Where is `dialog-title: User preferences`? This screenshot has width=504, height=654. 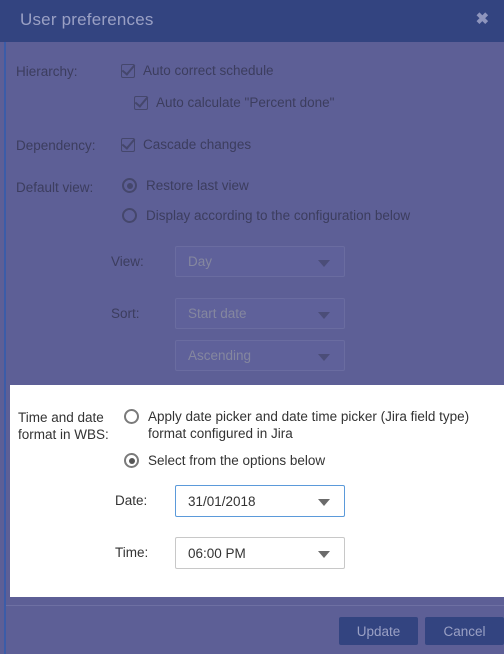
dialog-title: User preferences is located at coordinates (87, 19).